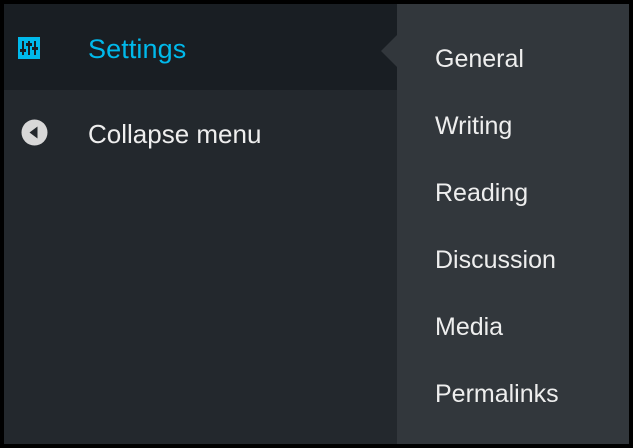  I want to click on collapse-menu-label: Collapse menu, so click(175, 134).